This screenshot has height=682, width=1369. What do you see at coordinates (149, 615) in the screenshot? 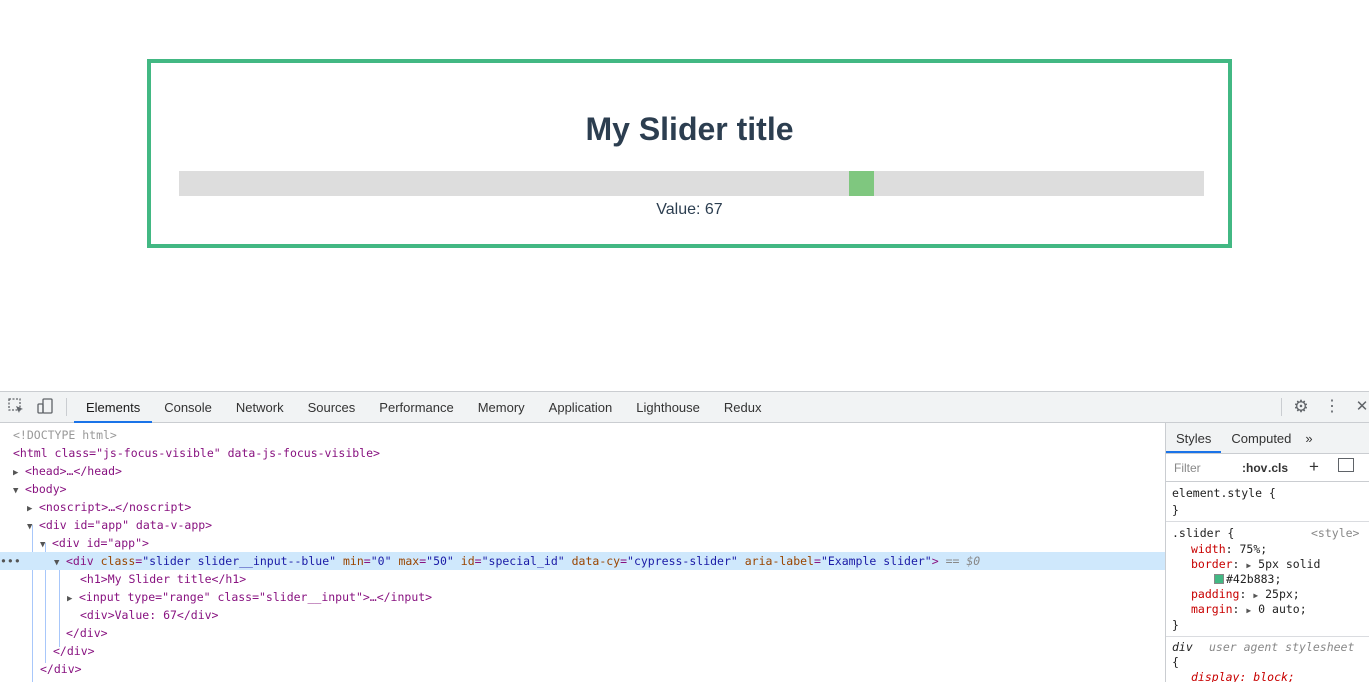
I see `value-div-tag-text: <div>Value: 67</div>` at bounding box center [149, 615].